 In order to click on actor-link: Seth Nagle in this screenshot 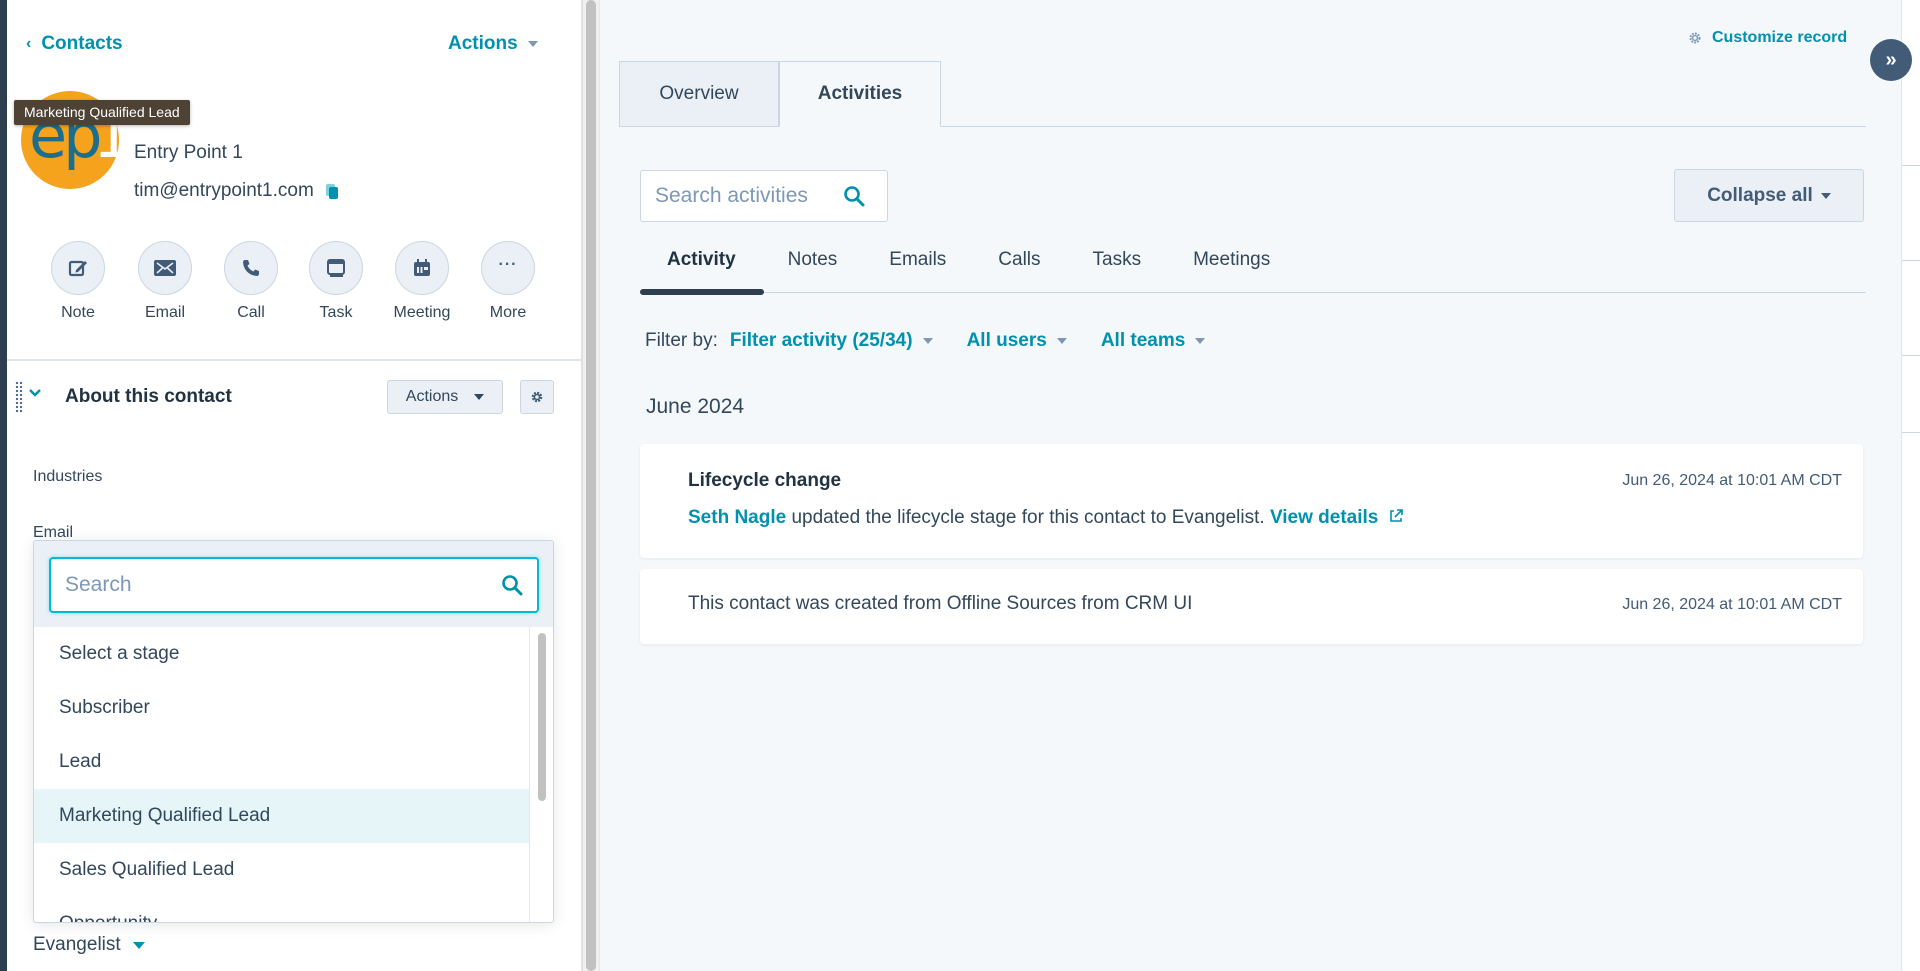, I will do `click(737, 517)`.